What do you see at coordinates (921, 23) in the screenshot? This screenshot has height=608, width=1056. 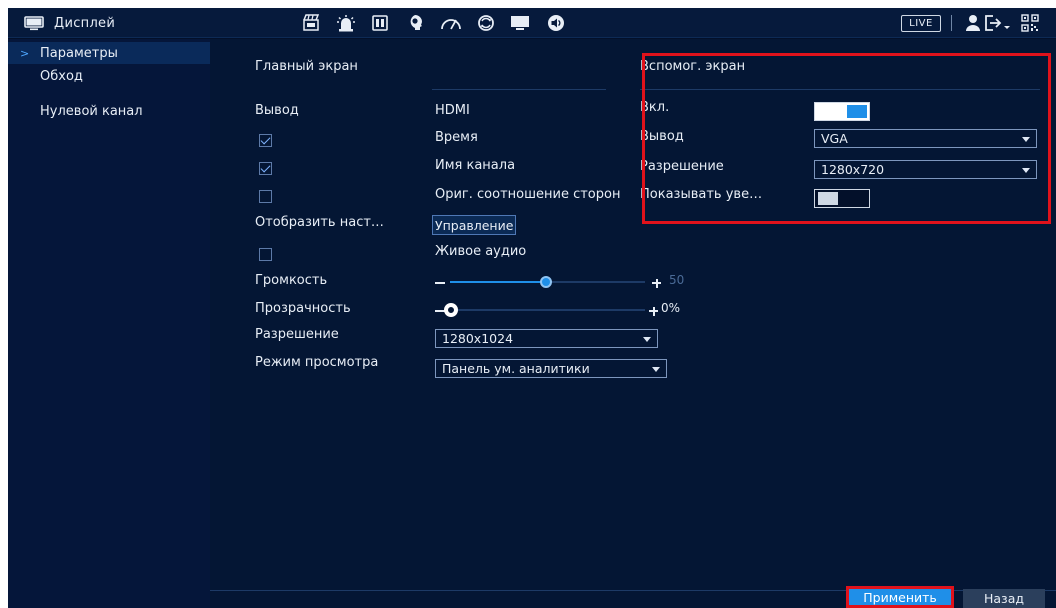 I see `live-view-button: LIVE` at bounding box center [921, 23].